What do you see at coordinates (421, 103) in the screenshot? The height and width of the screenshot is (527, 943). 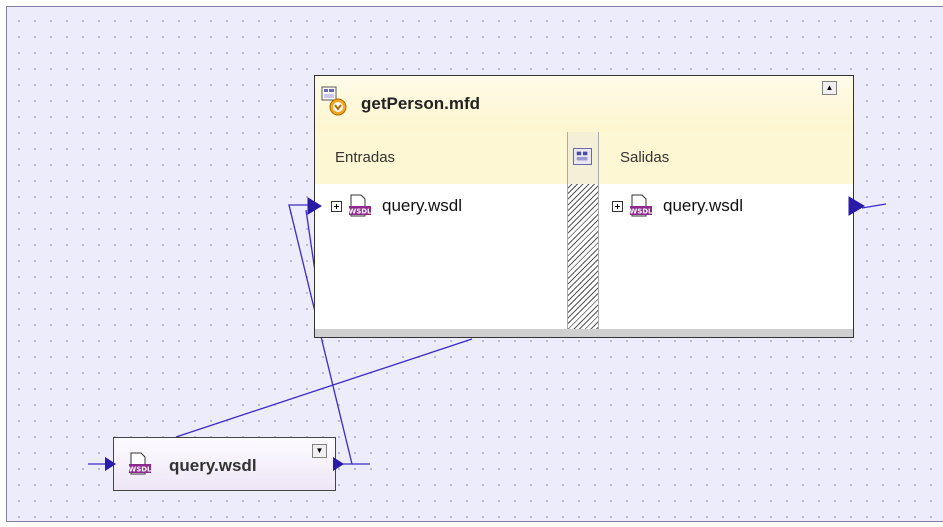 I see `component-title: getPerson.mfd` at bounding box center [421, 103].